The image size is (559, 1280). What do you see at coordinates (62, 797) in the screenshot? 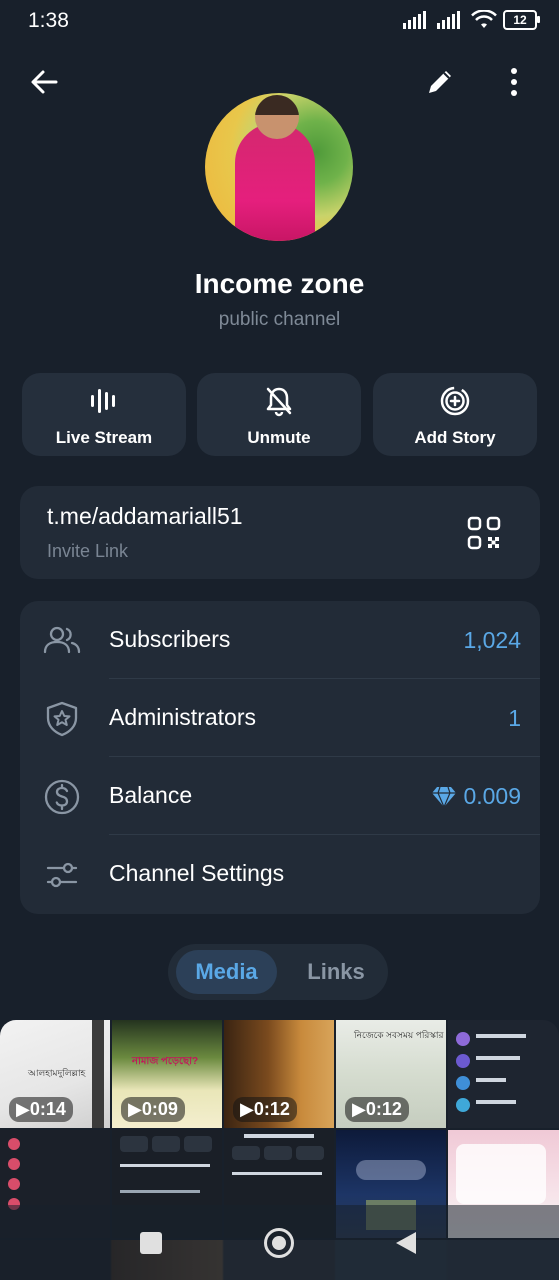
I see `dollar-circle-icon` at bounding box center [62, 797].